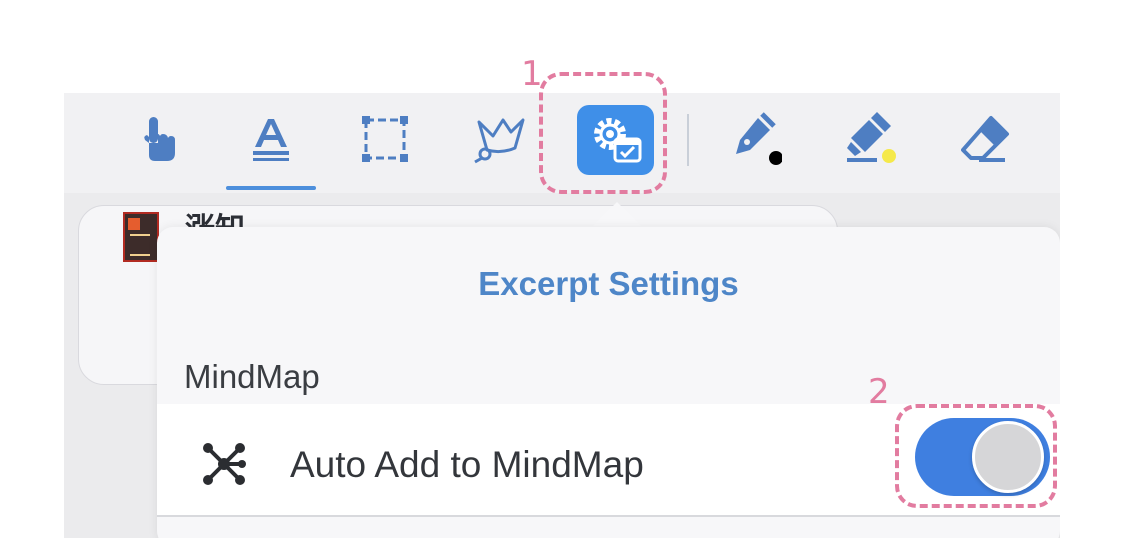 This screenshot has width=1126, height=558. Describe the element at coordinates (271, 188) in the screenshot. I see `active-tool-indicator` at that location.